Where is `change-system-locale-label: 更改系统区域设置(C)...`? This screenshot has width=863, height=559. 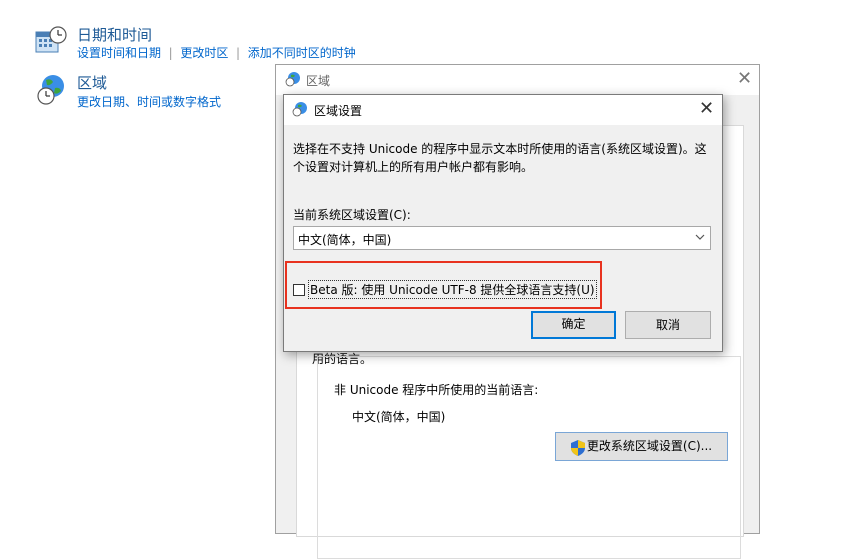 change-system-locale-label: 更改系统区域设置(C)... is located at coordinates (649, 446).